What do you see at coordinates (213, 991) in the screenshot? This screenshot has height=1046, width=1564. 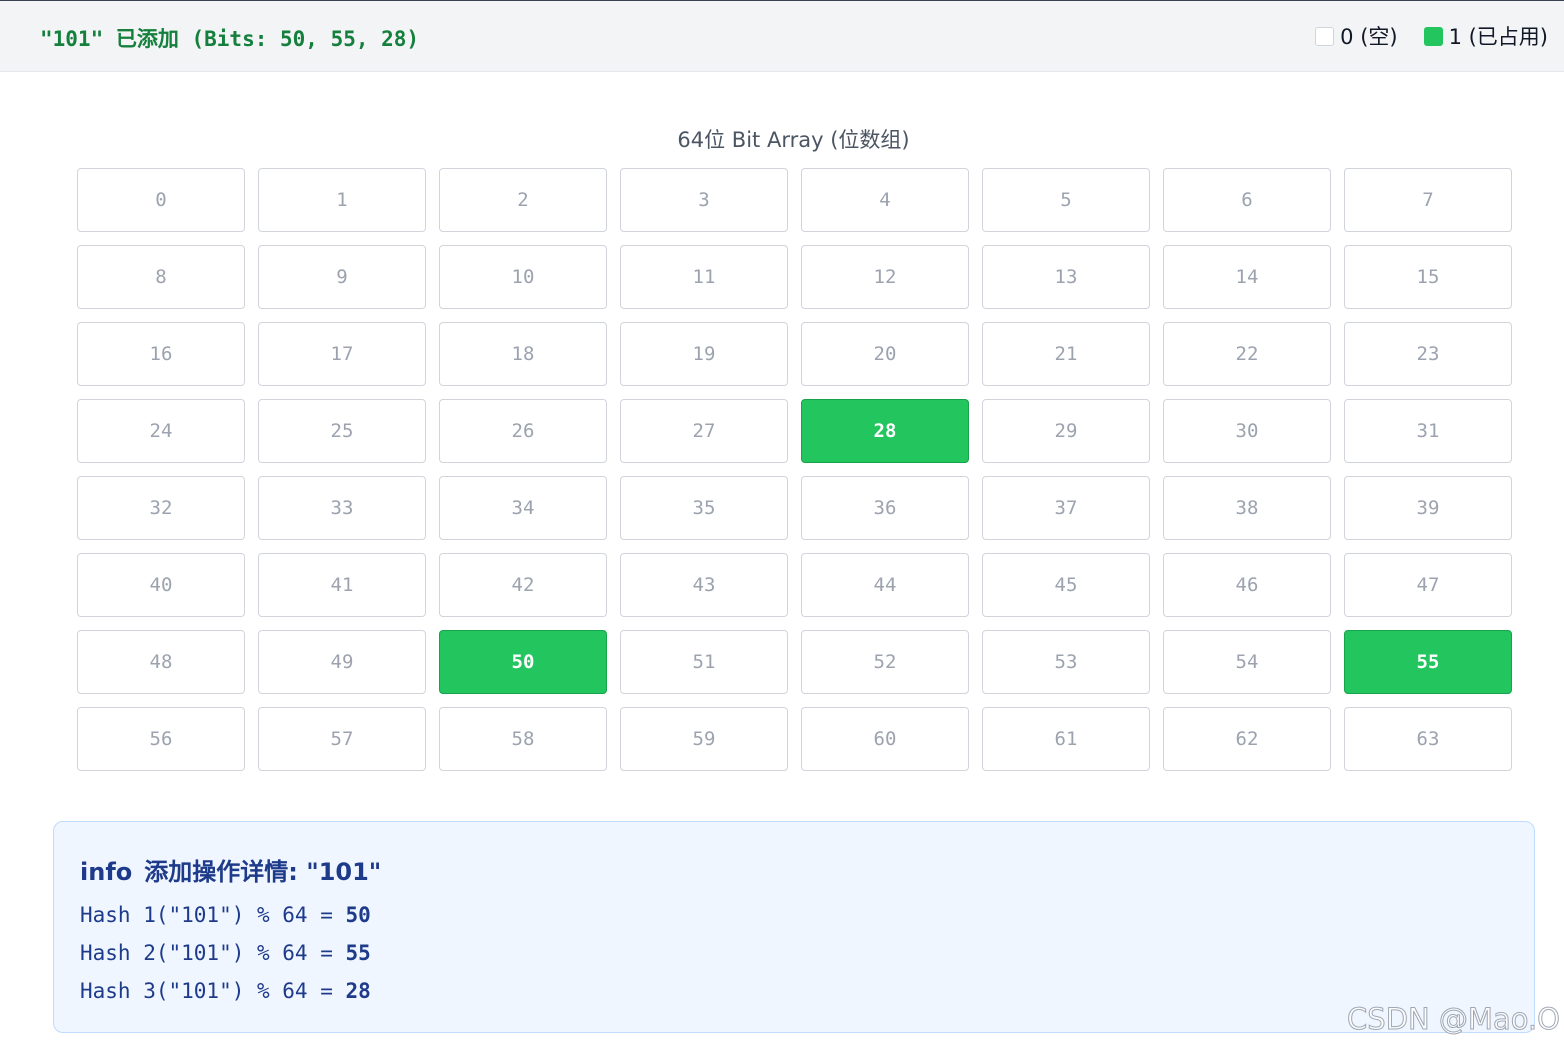 I see `hash-expression: Hash 3("101") % 64 =` at bounding box center [213, 991].